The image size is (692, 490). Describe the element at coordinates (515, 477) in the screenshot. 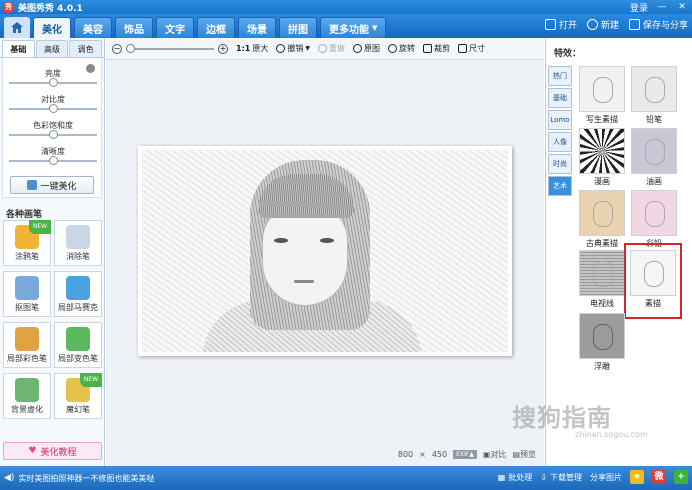

I see `batch-process-button: ▦ 批处理` at that location.